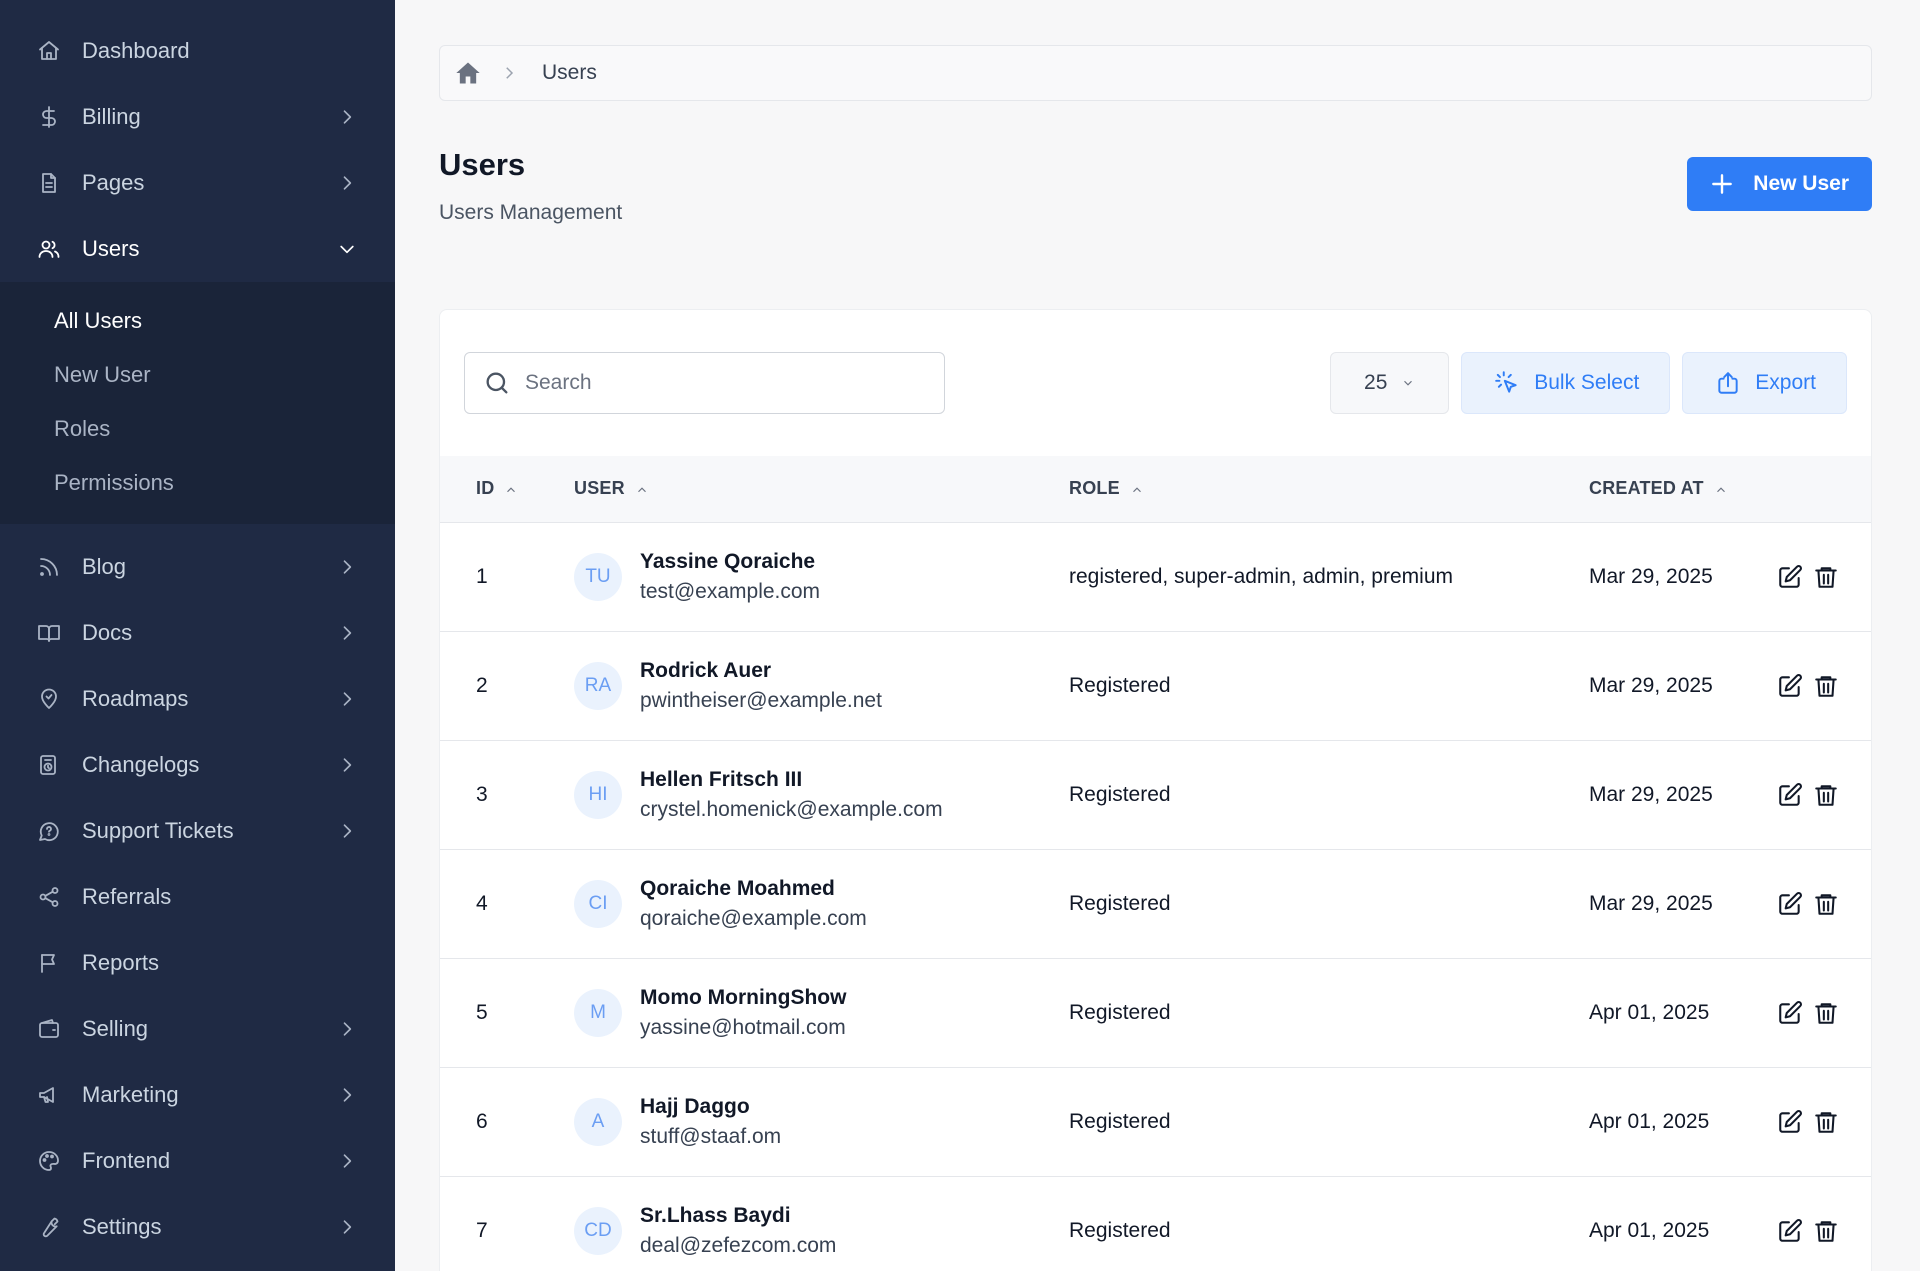  What do you see at coordinates (49, 831) in the screenshot?
I see `chat-icon` at bounding box center [49, 831].